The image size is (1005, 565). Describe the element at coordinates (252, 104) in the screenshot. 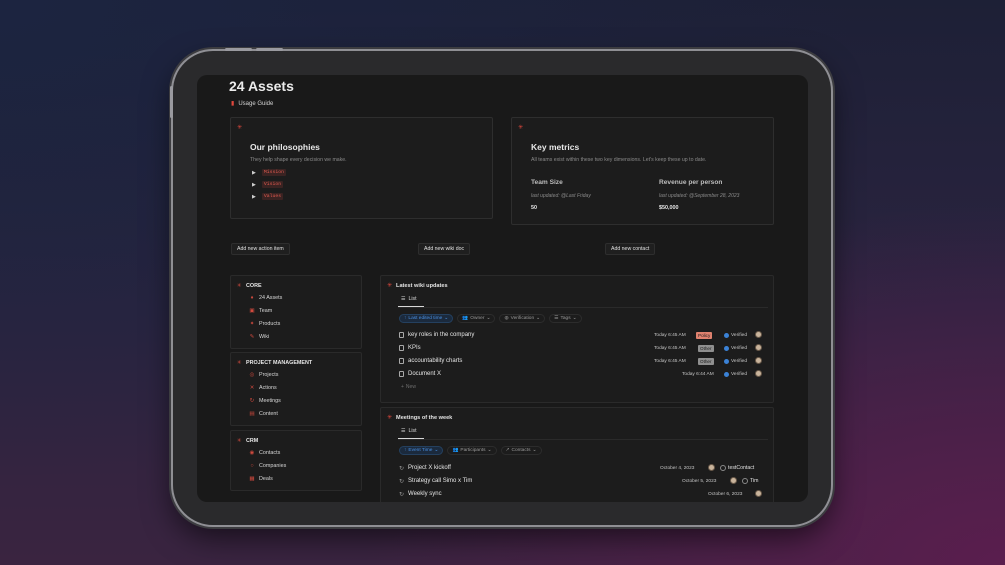

I see `usage-guide-link: ▮ Usage Guide` at that location.